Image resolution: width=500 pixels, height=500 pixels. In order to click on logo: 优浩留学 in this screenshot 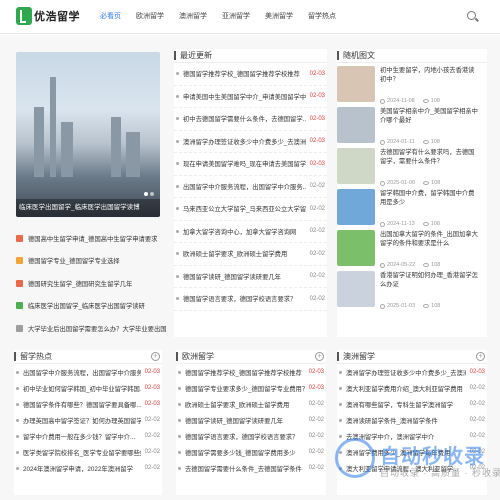, I will do `click(48, 16)`.